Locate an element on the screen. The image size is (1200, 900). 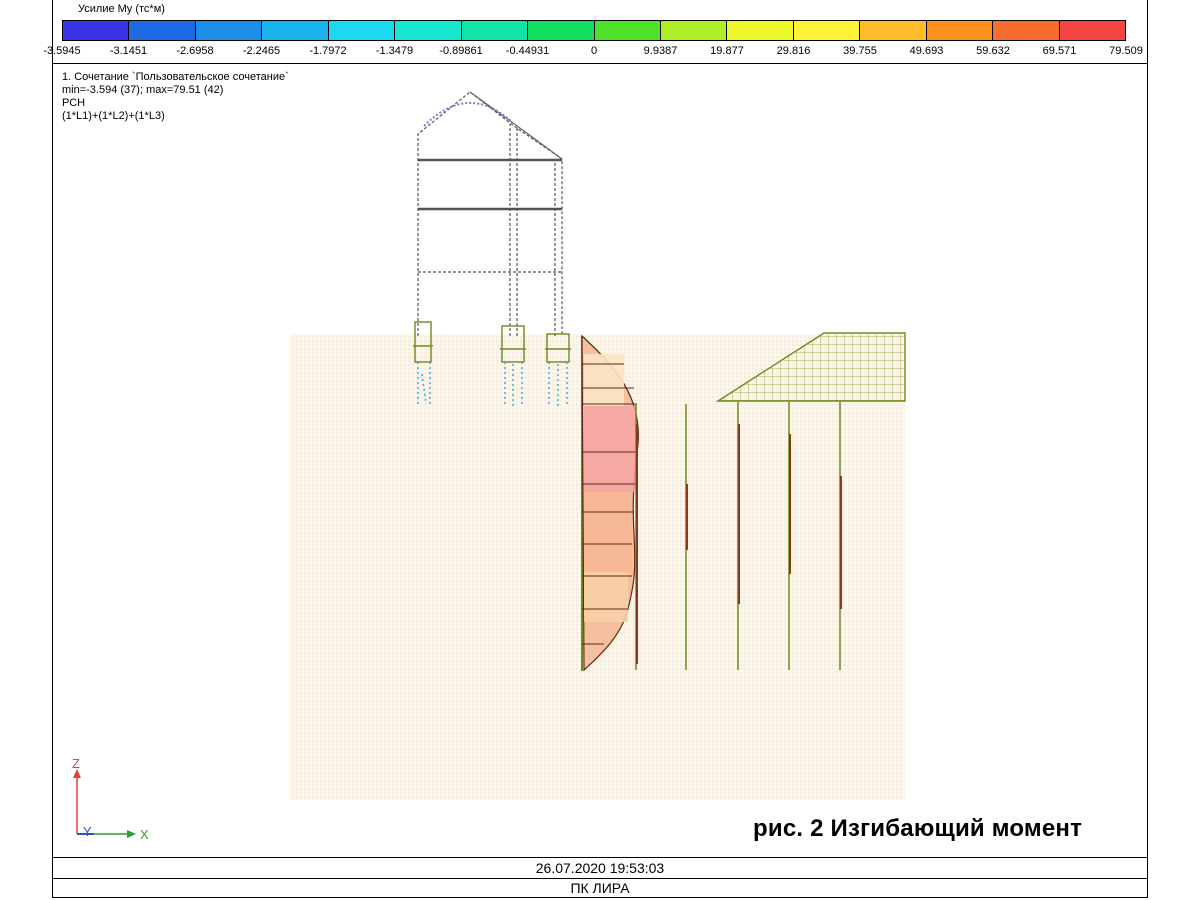
scale-tick-label: 9.9387 is located at coordinates (660, 51).